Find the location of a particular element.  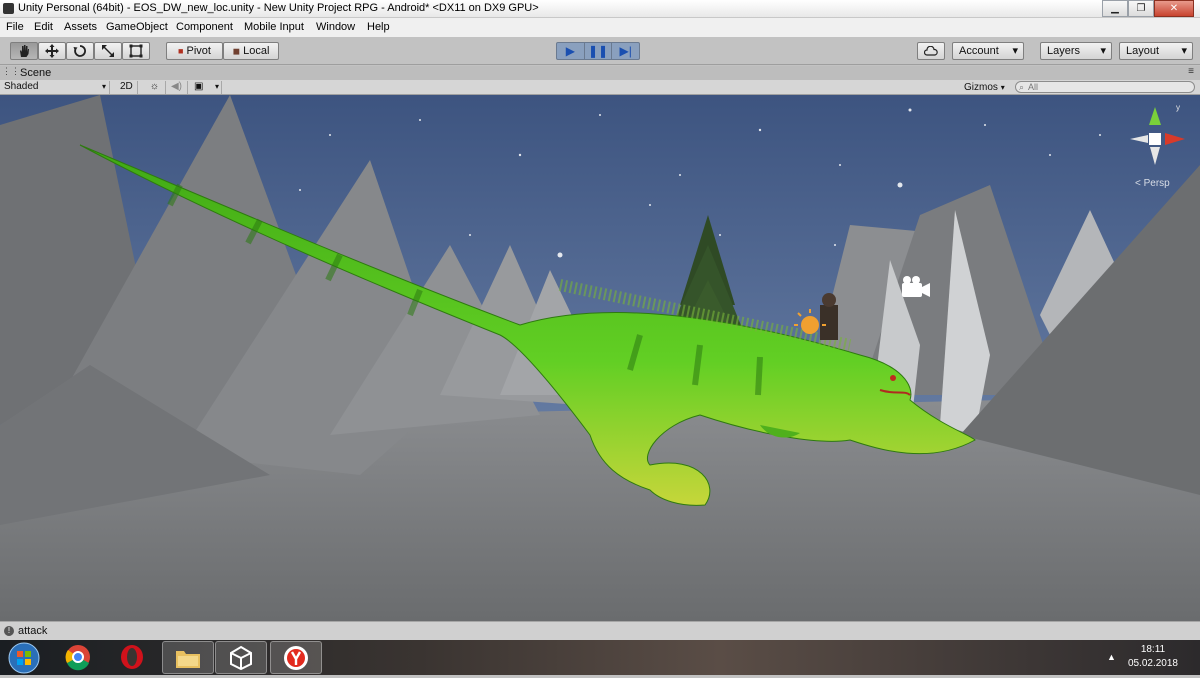

tab-menu-icon: ≡ is located at coordinates (1191, 71).